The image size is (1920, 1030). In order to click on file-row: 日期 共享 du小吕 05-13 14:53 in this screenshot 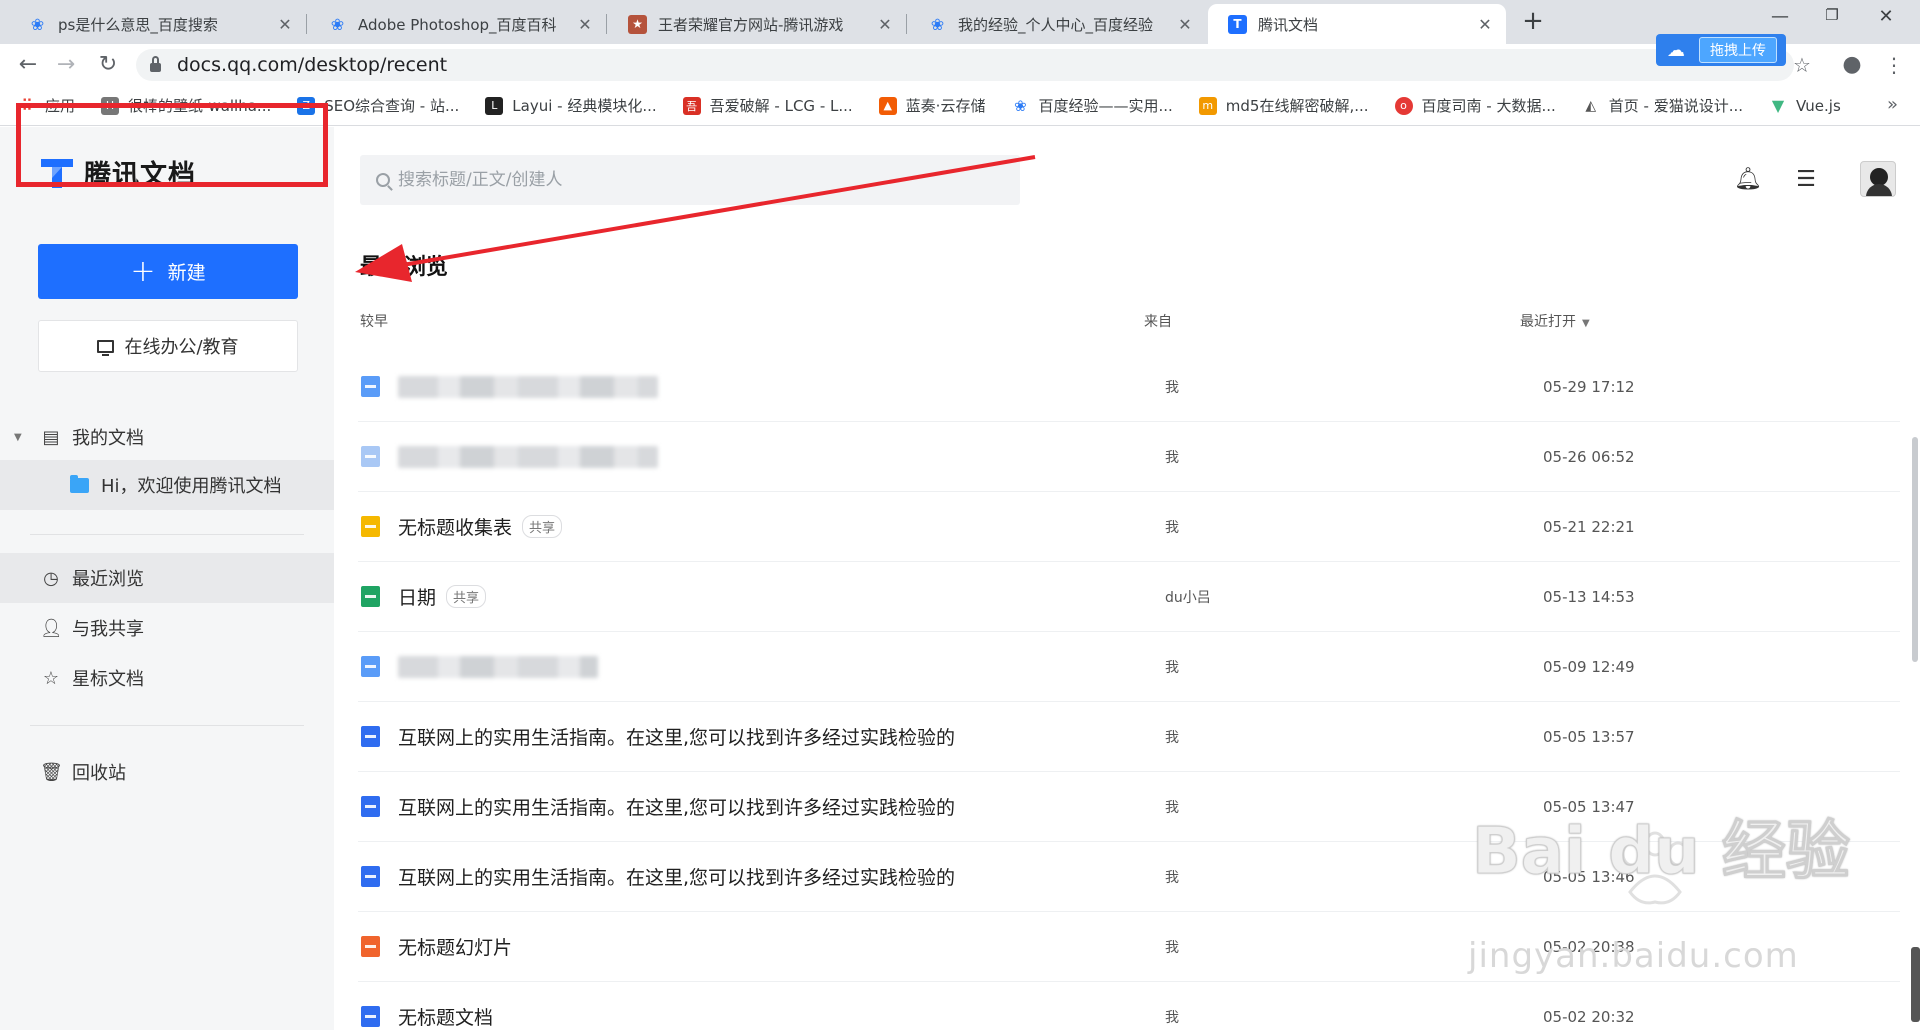, I will do `click(1129, 597)`.